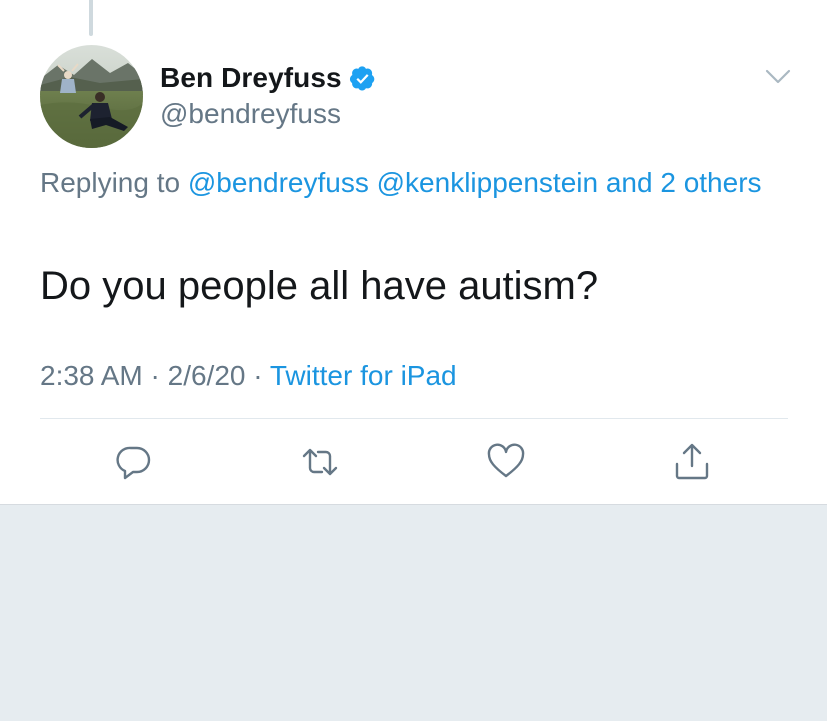 This screenshot has height=721, width=827. I want to click on retweet-button, so click(320, 462).